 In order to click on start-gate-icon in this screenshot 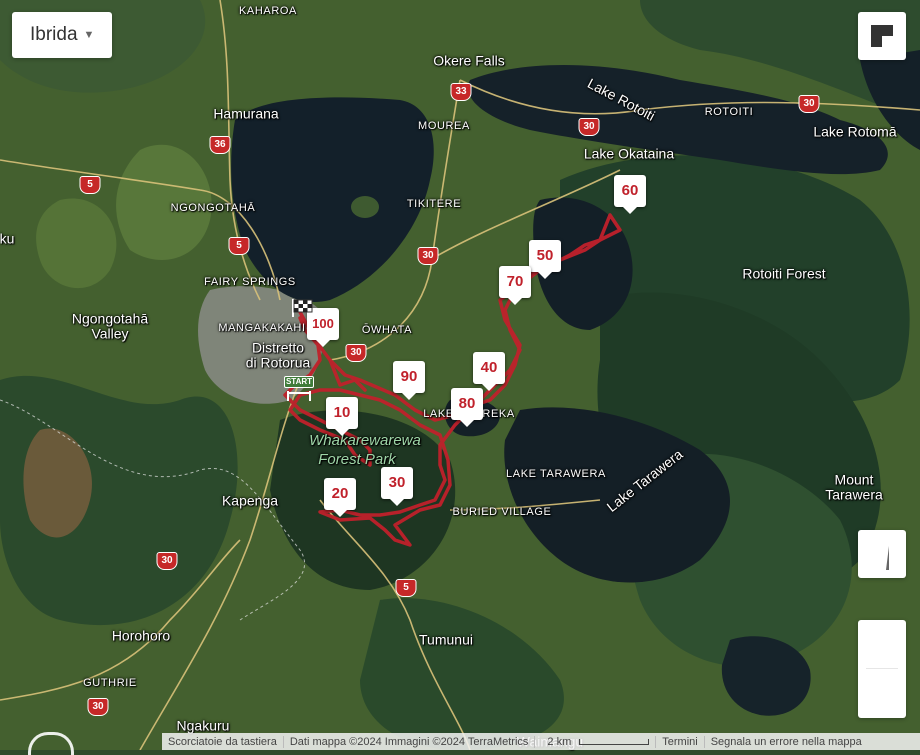, I will do `click(299, 396)`.